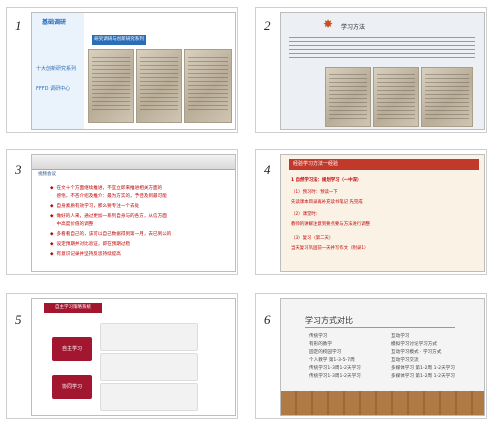  I want to click on slide-number: 5, so click(18, 319).